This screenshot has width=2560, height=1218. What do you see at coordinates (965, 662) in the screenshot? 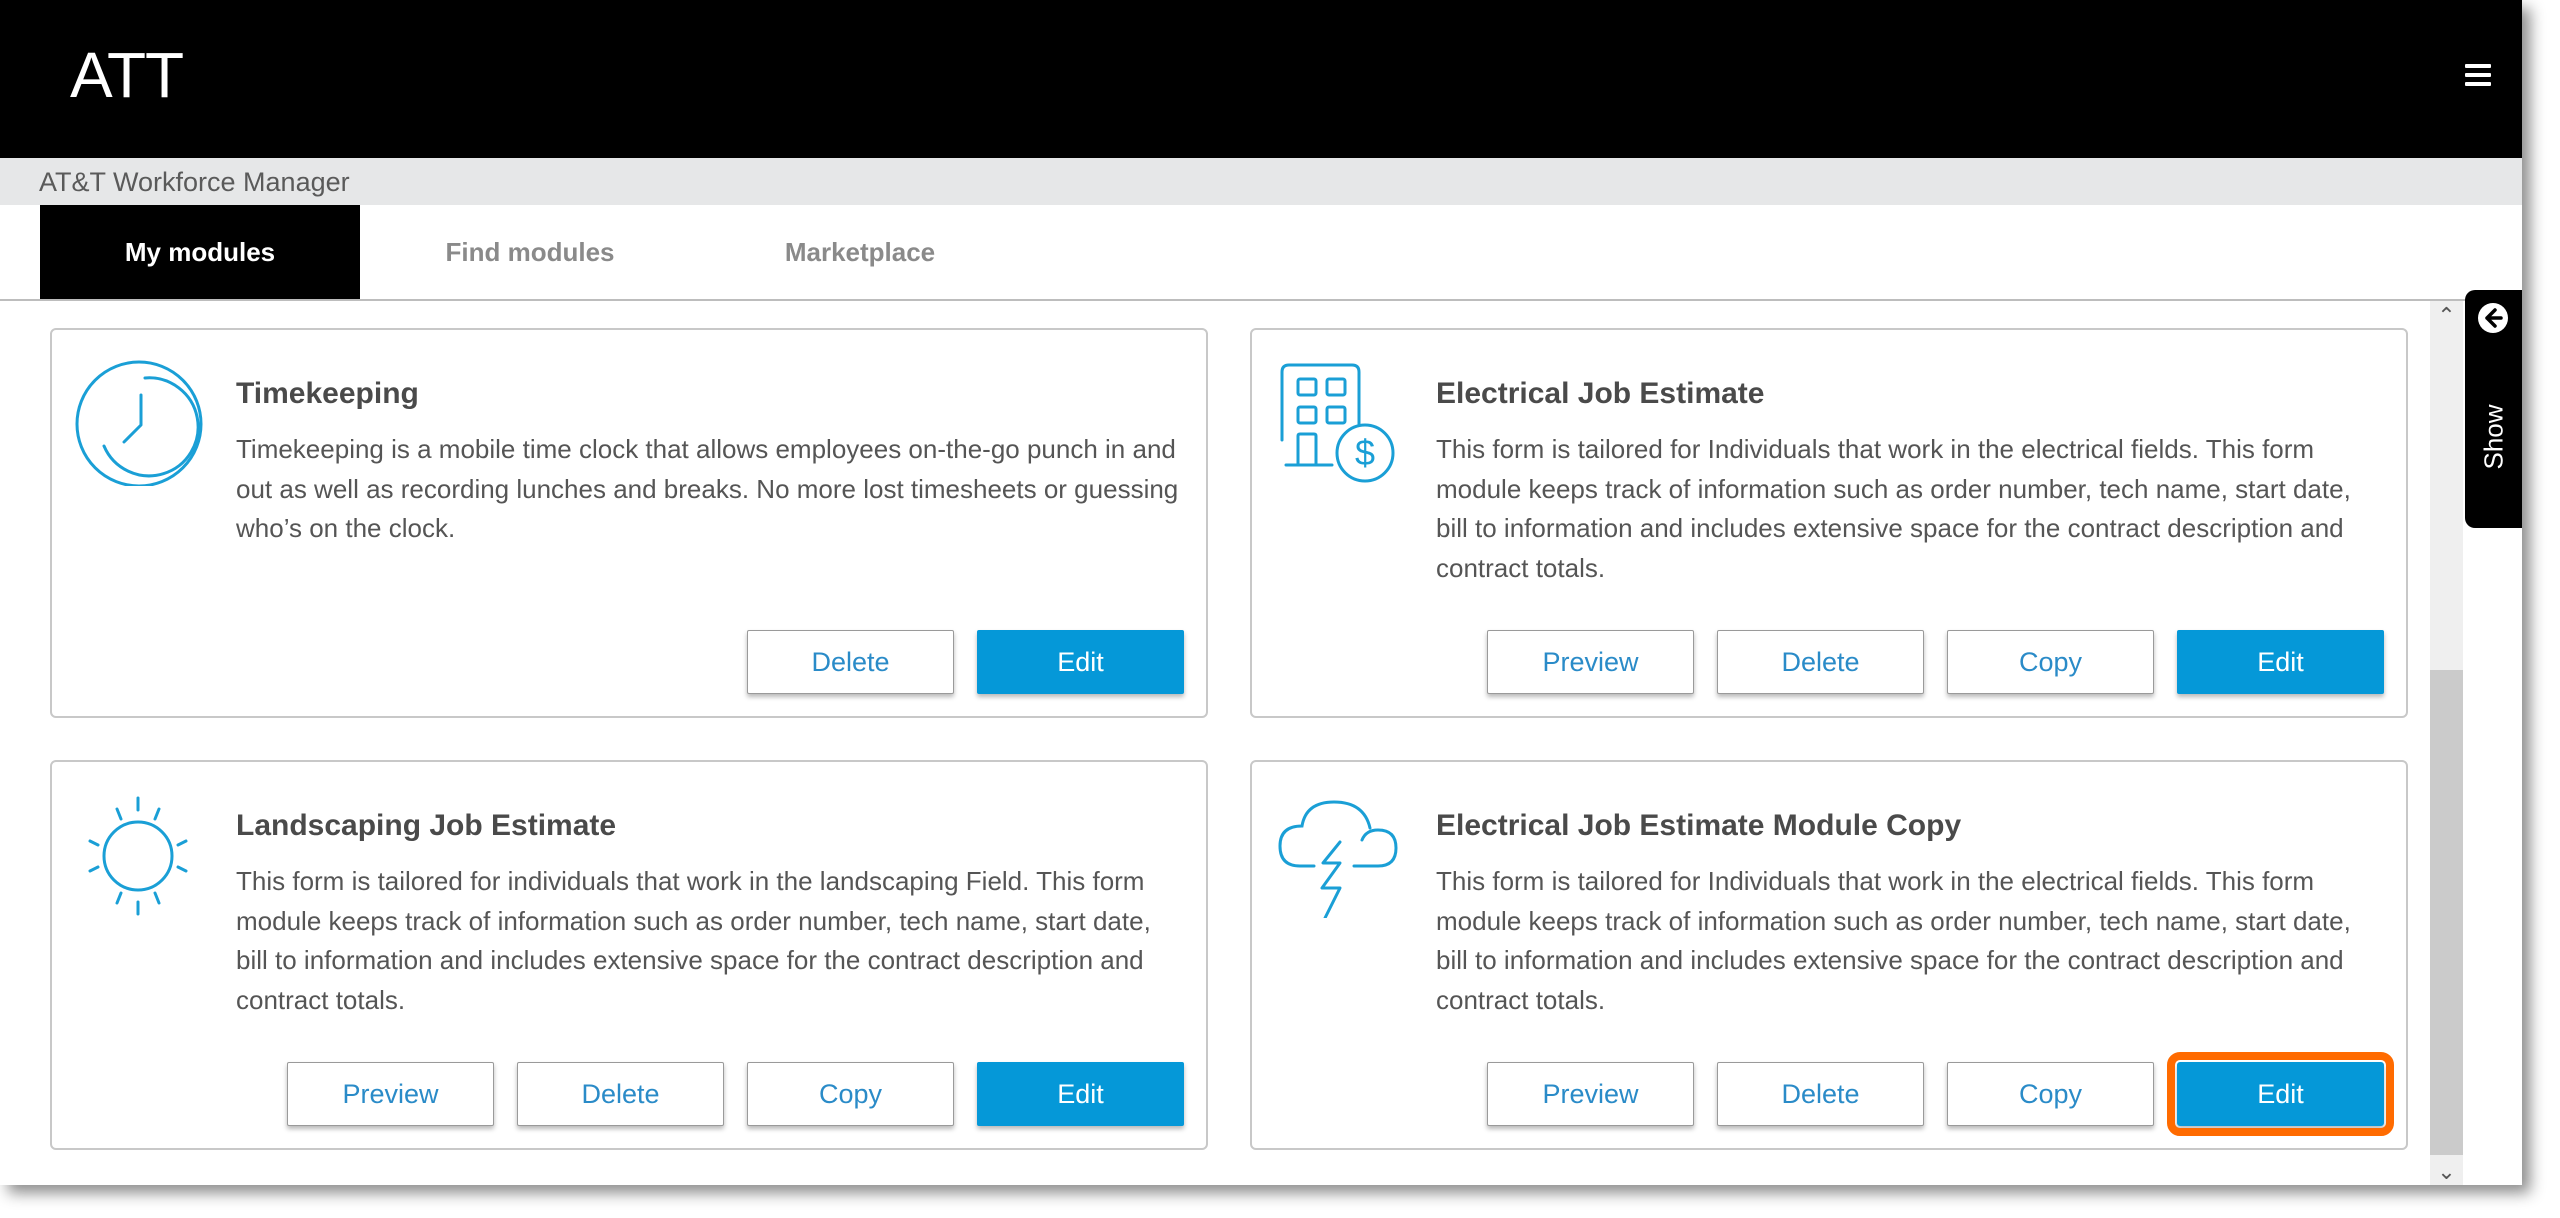
I see `module-actions: Delete Edit` at bounding box center [965, 662].